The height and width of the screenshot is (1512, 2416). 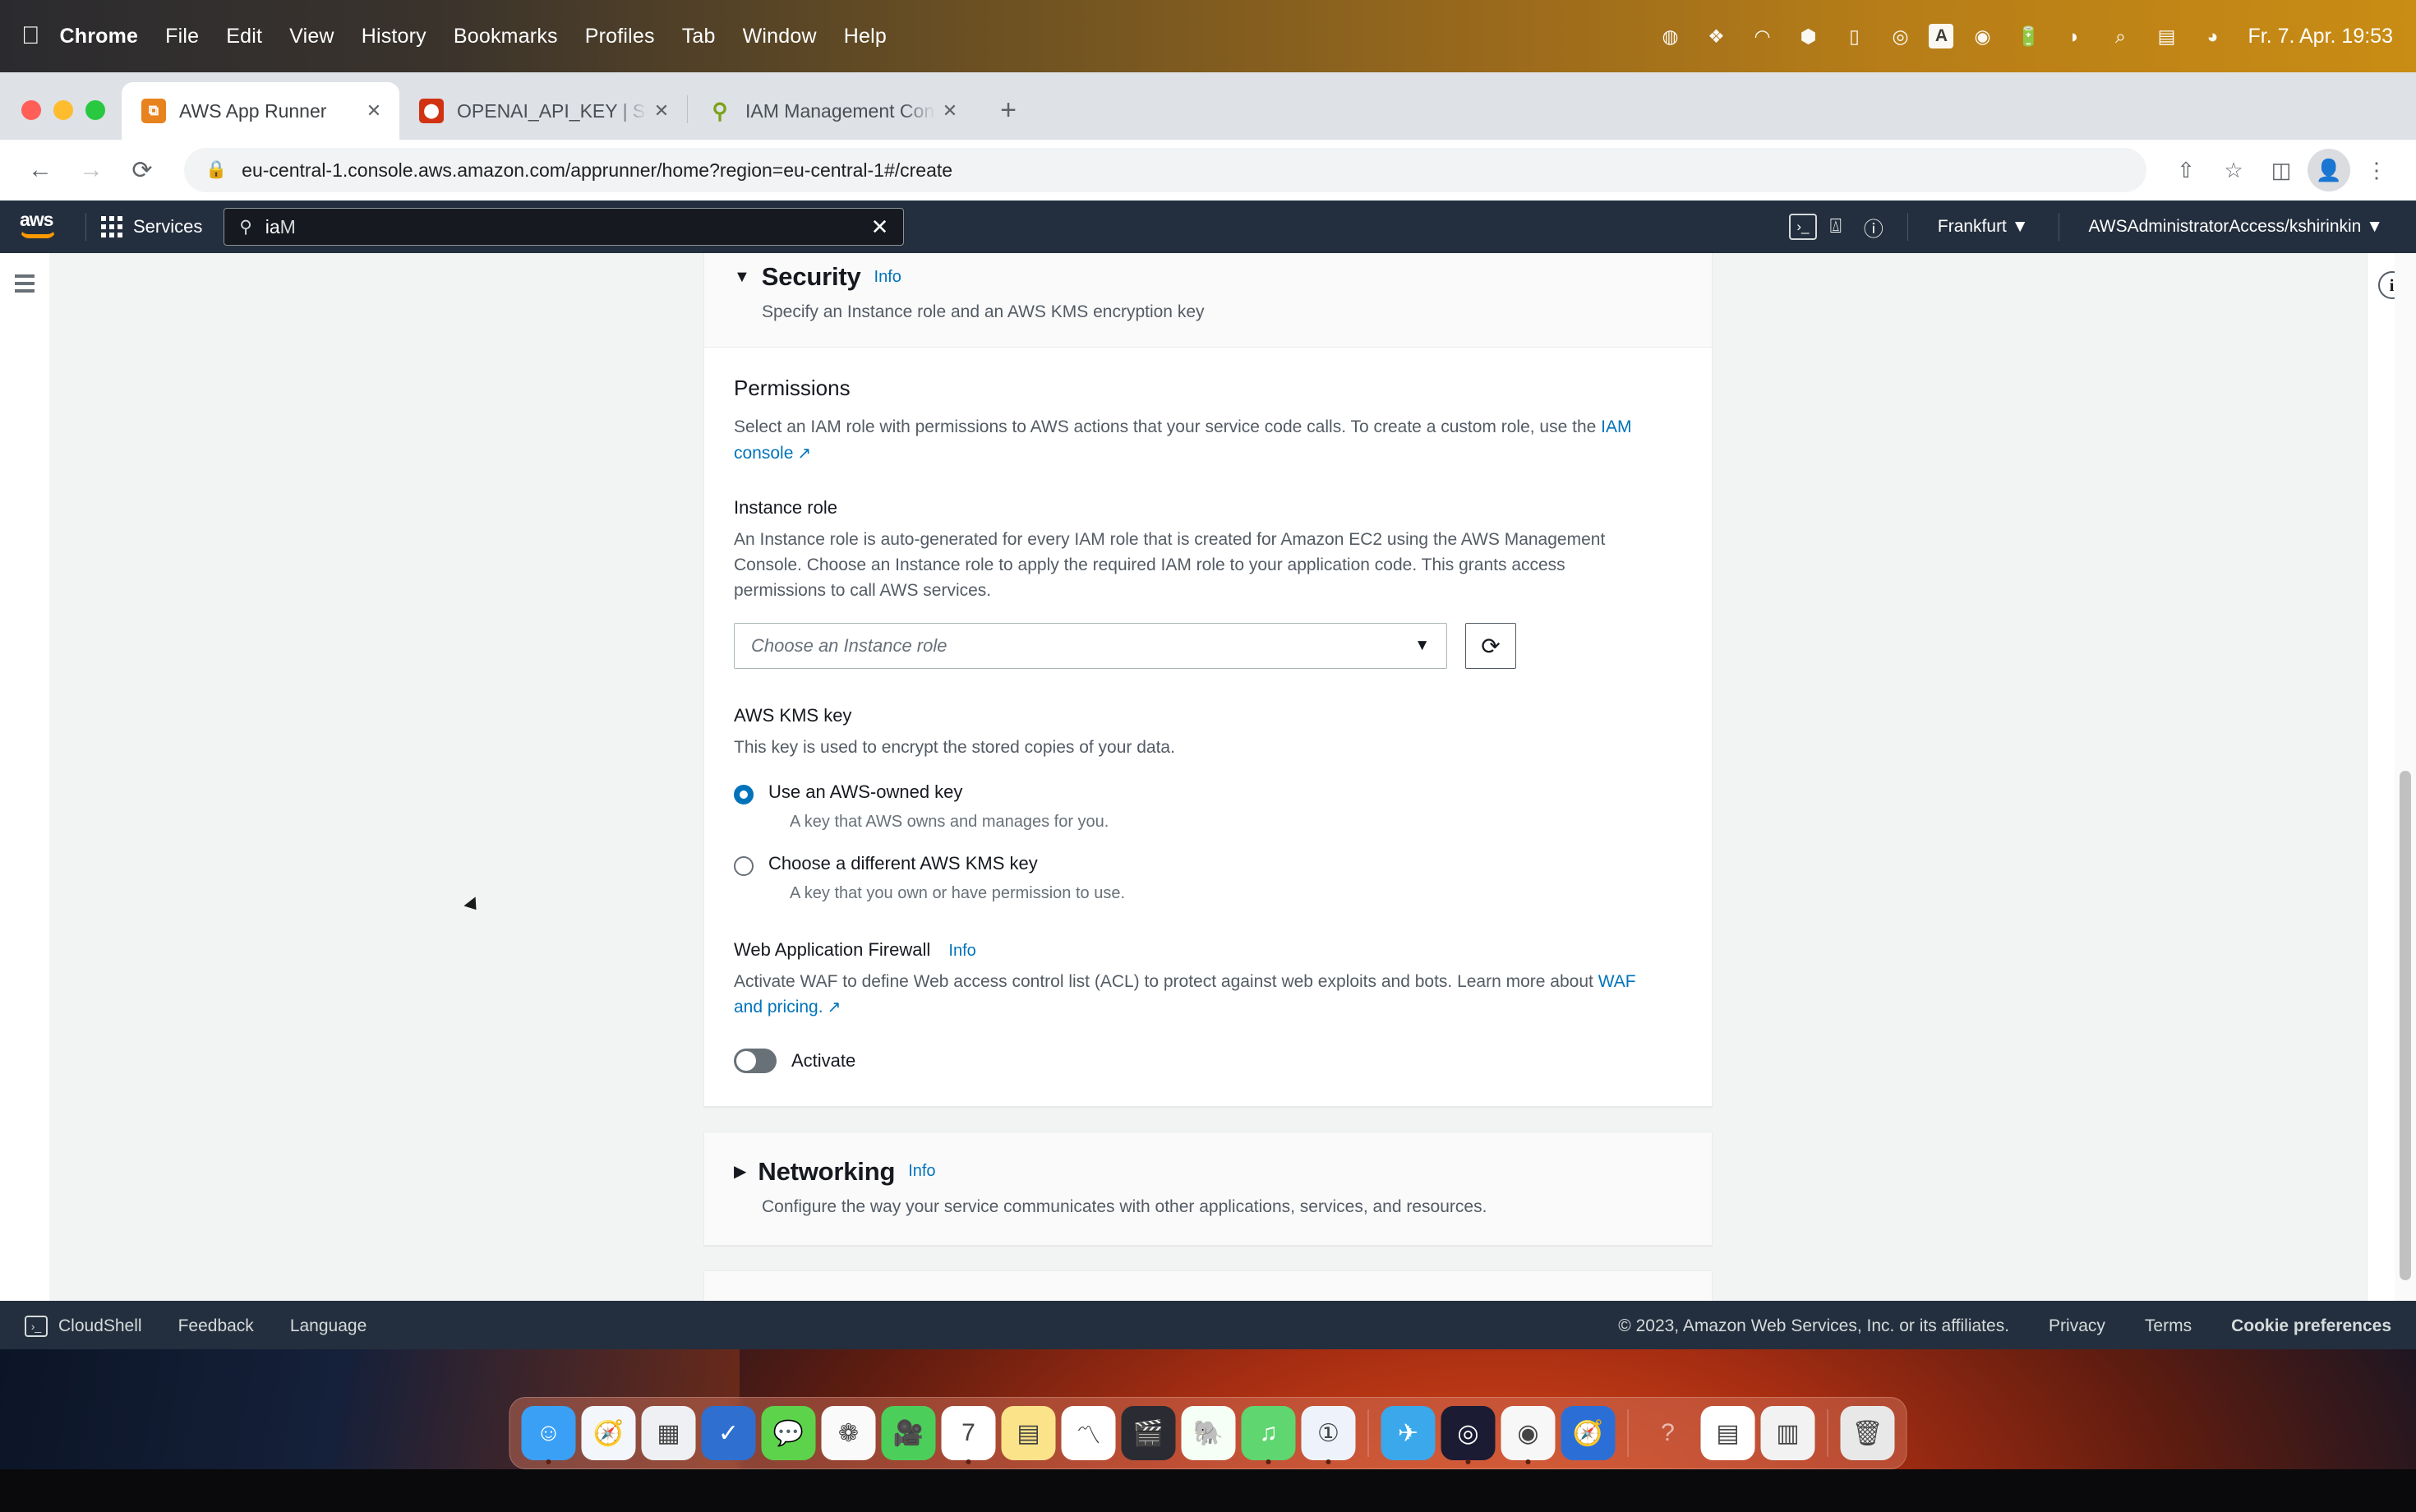 What do you see at coordinates (849, 1433) in the screenshot?
I see `photos-icon: ❁` at bounding box center [849, 1433].